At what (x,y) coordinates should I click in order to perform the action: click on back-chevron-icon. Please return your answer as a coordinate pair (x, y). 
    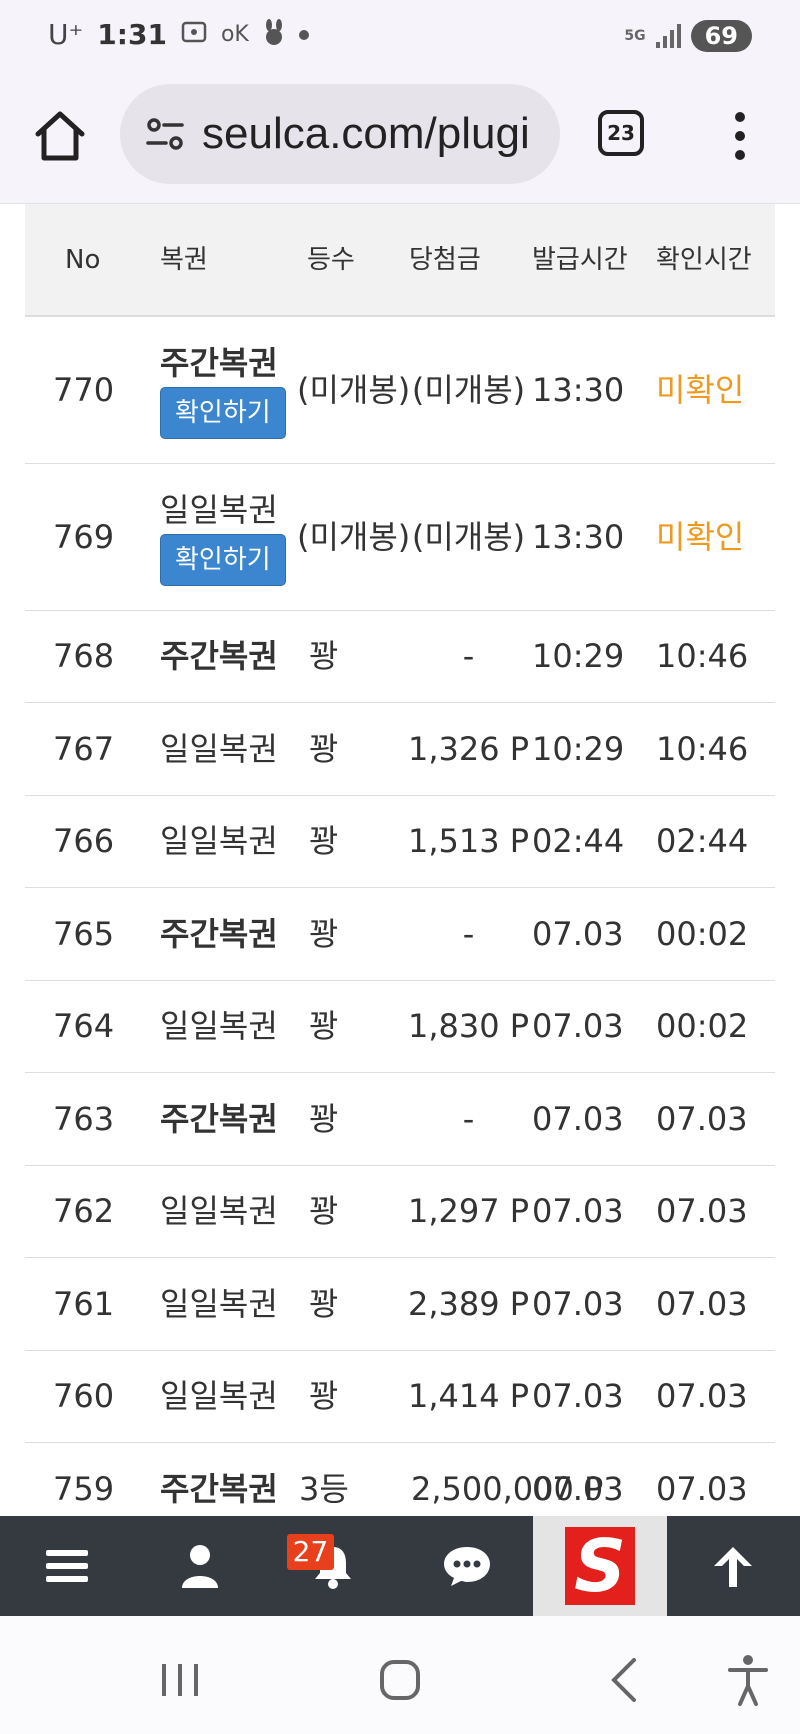
    Looking at the image, I should click on (623, 1680).